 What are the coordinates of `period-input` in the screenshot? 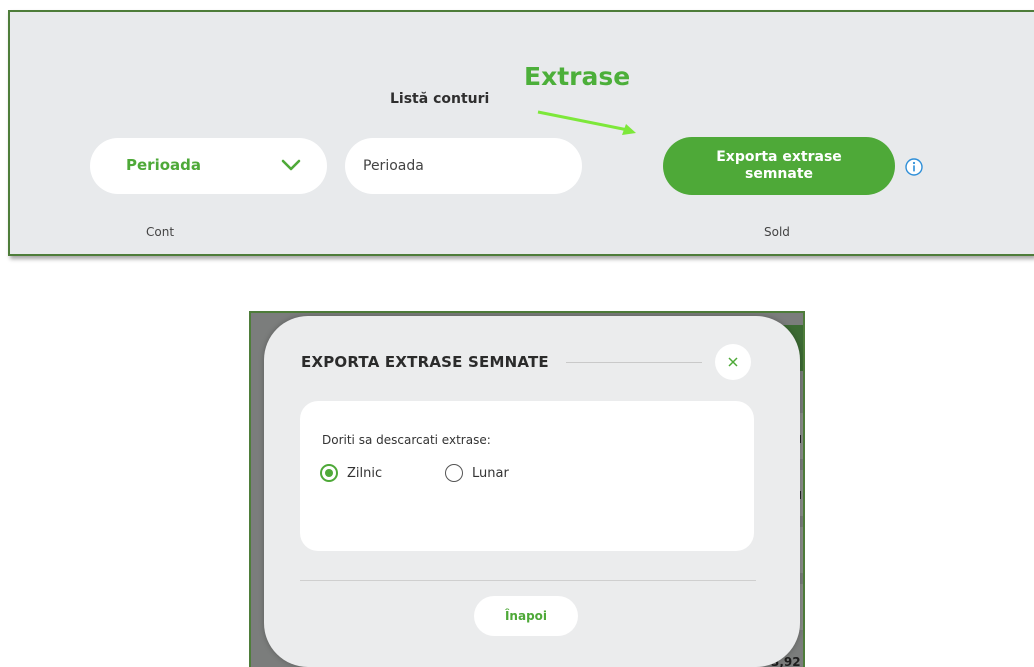 It's located at (463, 166).